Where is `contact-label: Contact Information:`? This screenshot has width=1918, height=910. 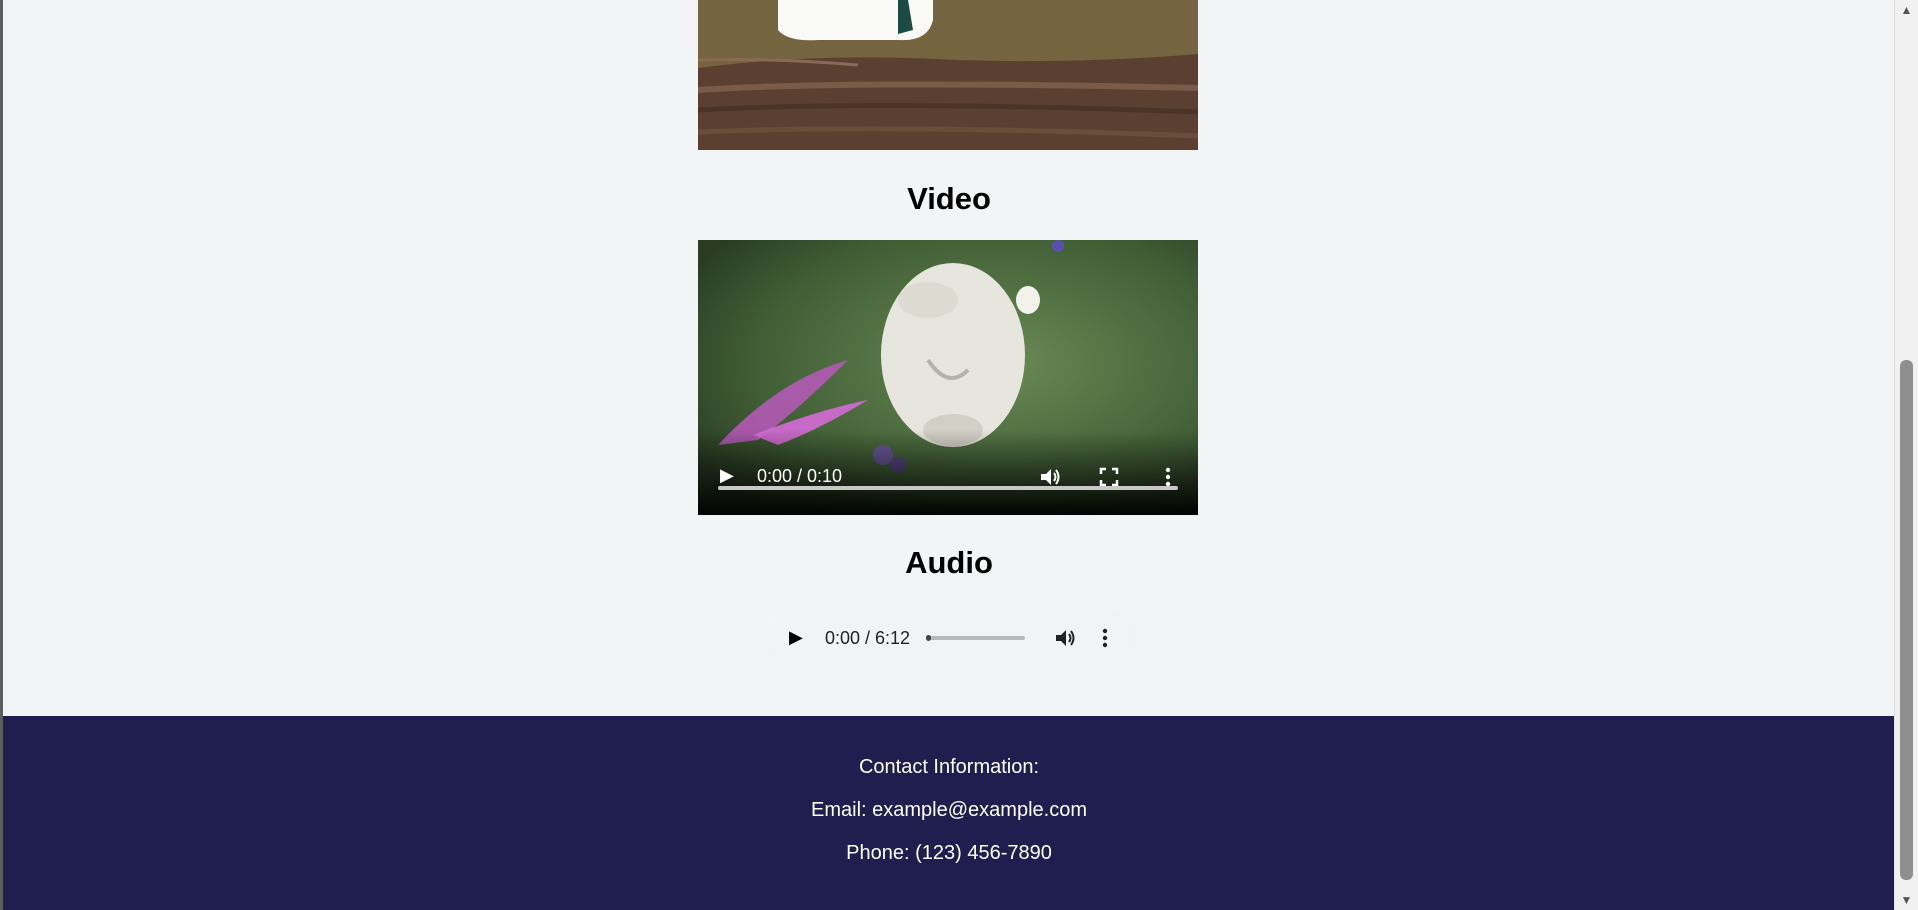
contact-label: Contact Information: is located at coordinates (949, 767).